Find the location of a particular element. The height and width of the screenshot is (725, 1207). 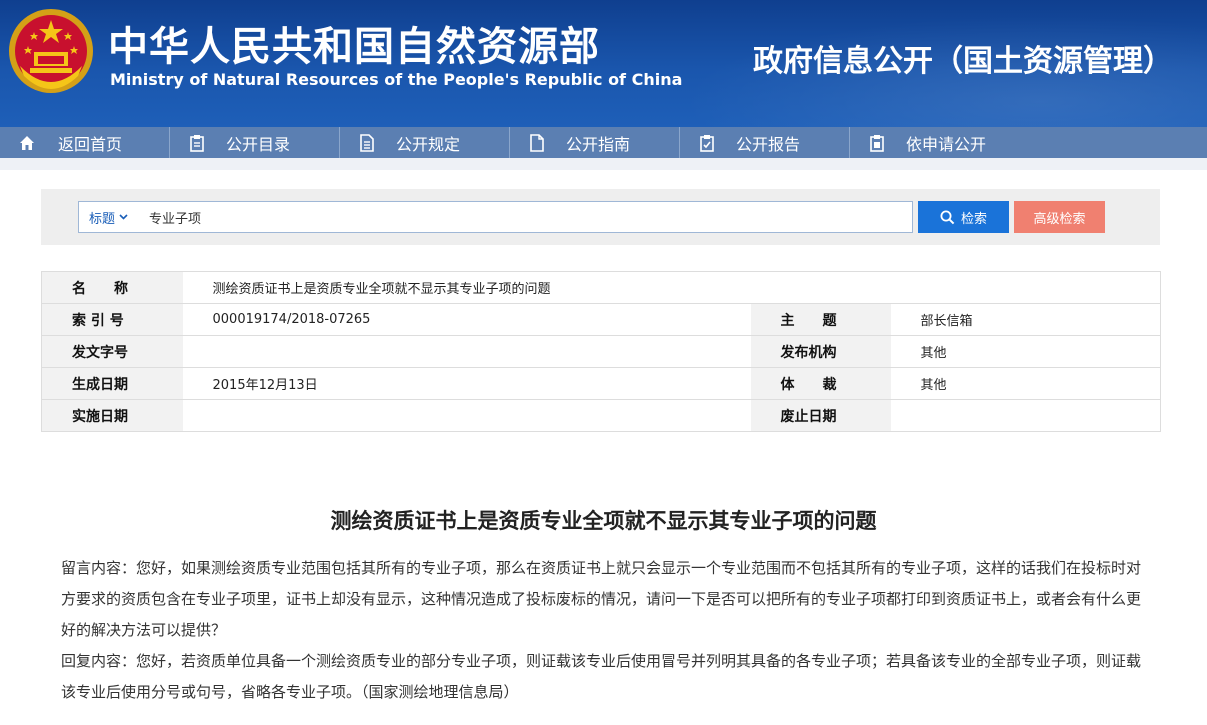

search-input is located at coordinates (519, 217).